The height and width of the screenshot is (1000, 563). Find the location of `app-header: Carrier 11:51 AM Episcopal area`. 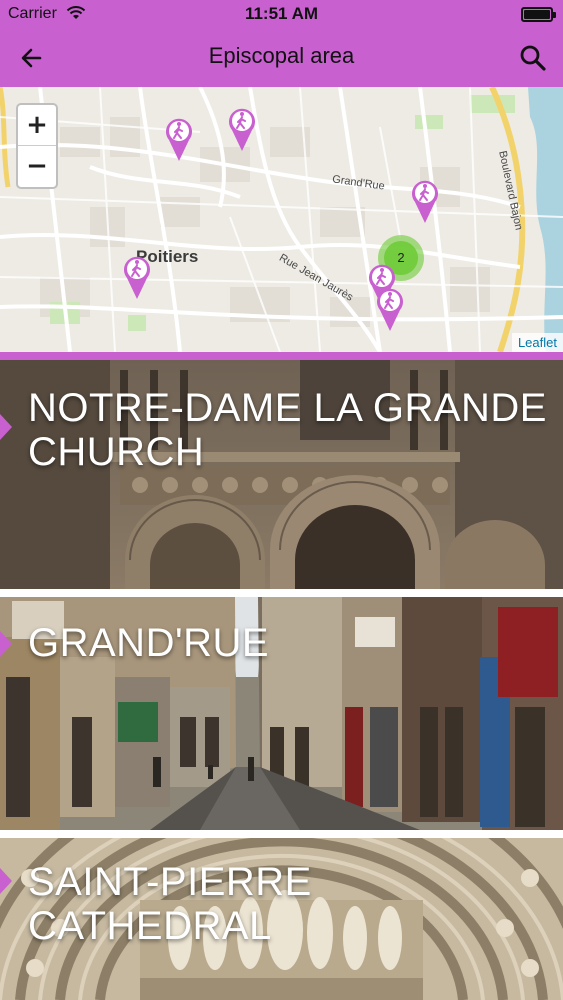

app-header: Carrier 11:51 AM Episcopal area is located at coordinates (281, 43).